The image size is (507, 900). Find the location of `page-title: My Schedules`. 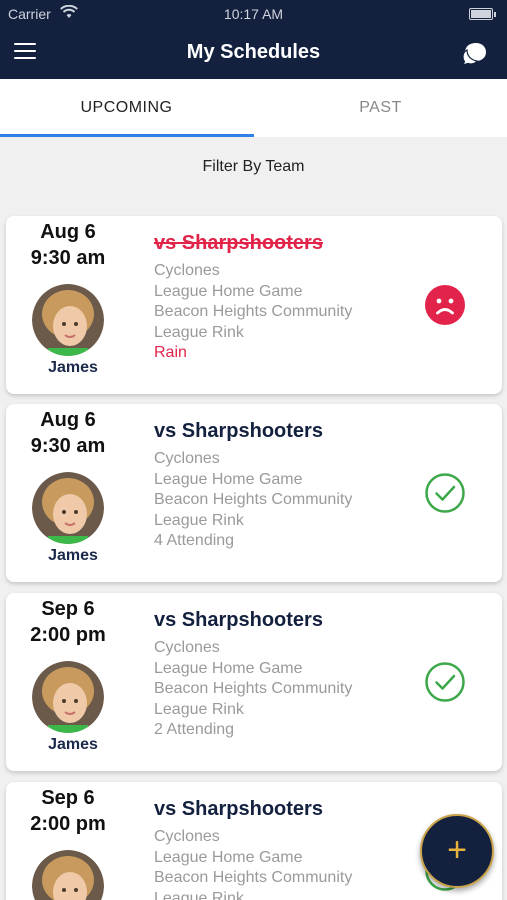

page-title: My Schedules is located at coordinates (253, 52).